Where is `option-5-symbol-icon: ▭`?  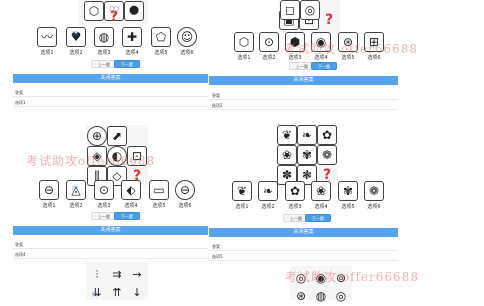 option-5-symbol-icon: ▭ is located at coordinates (159, 190).